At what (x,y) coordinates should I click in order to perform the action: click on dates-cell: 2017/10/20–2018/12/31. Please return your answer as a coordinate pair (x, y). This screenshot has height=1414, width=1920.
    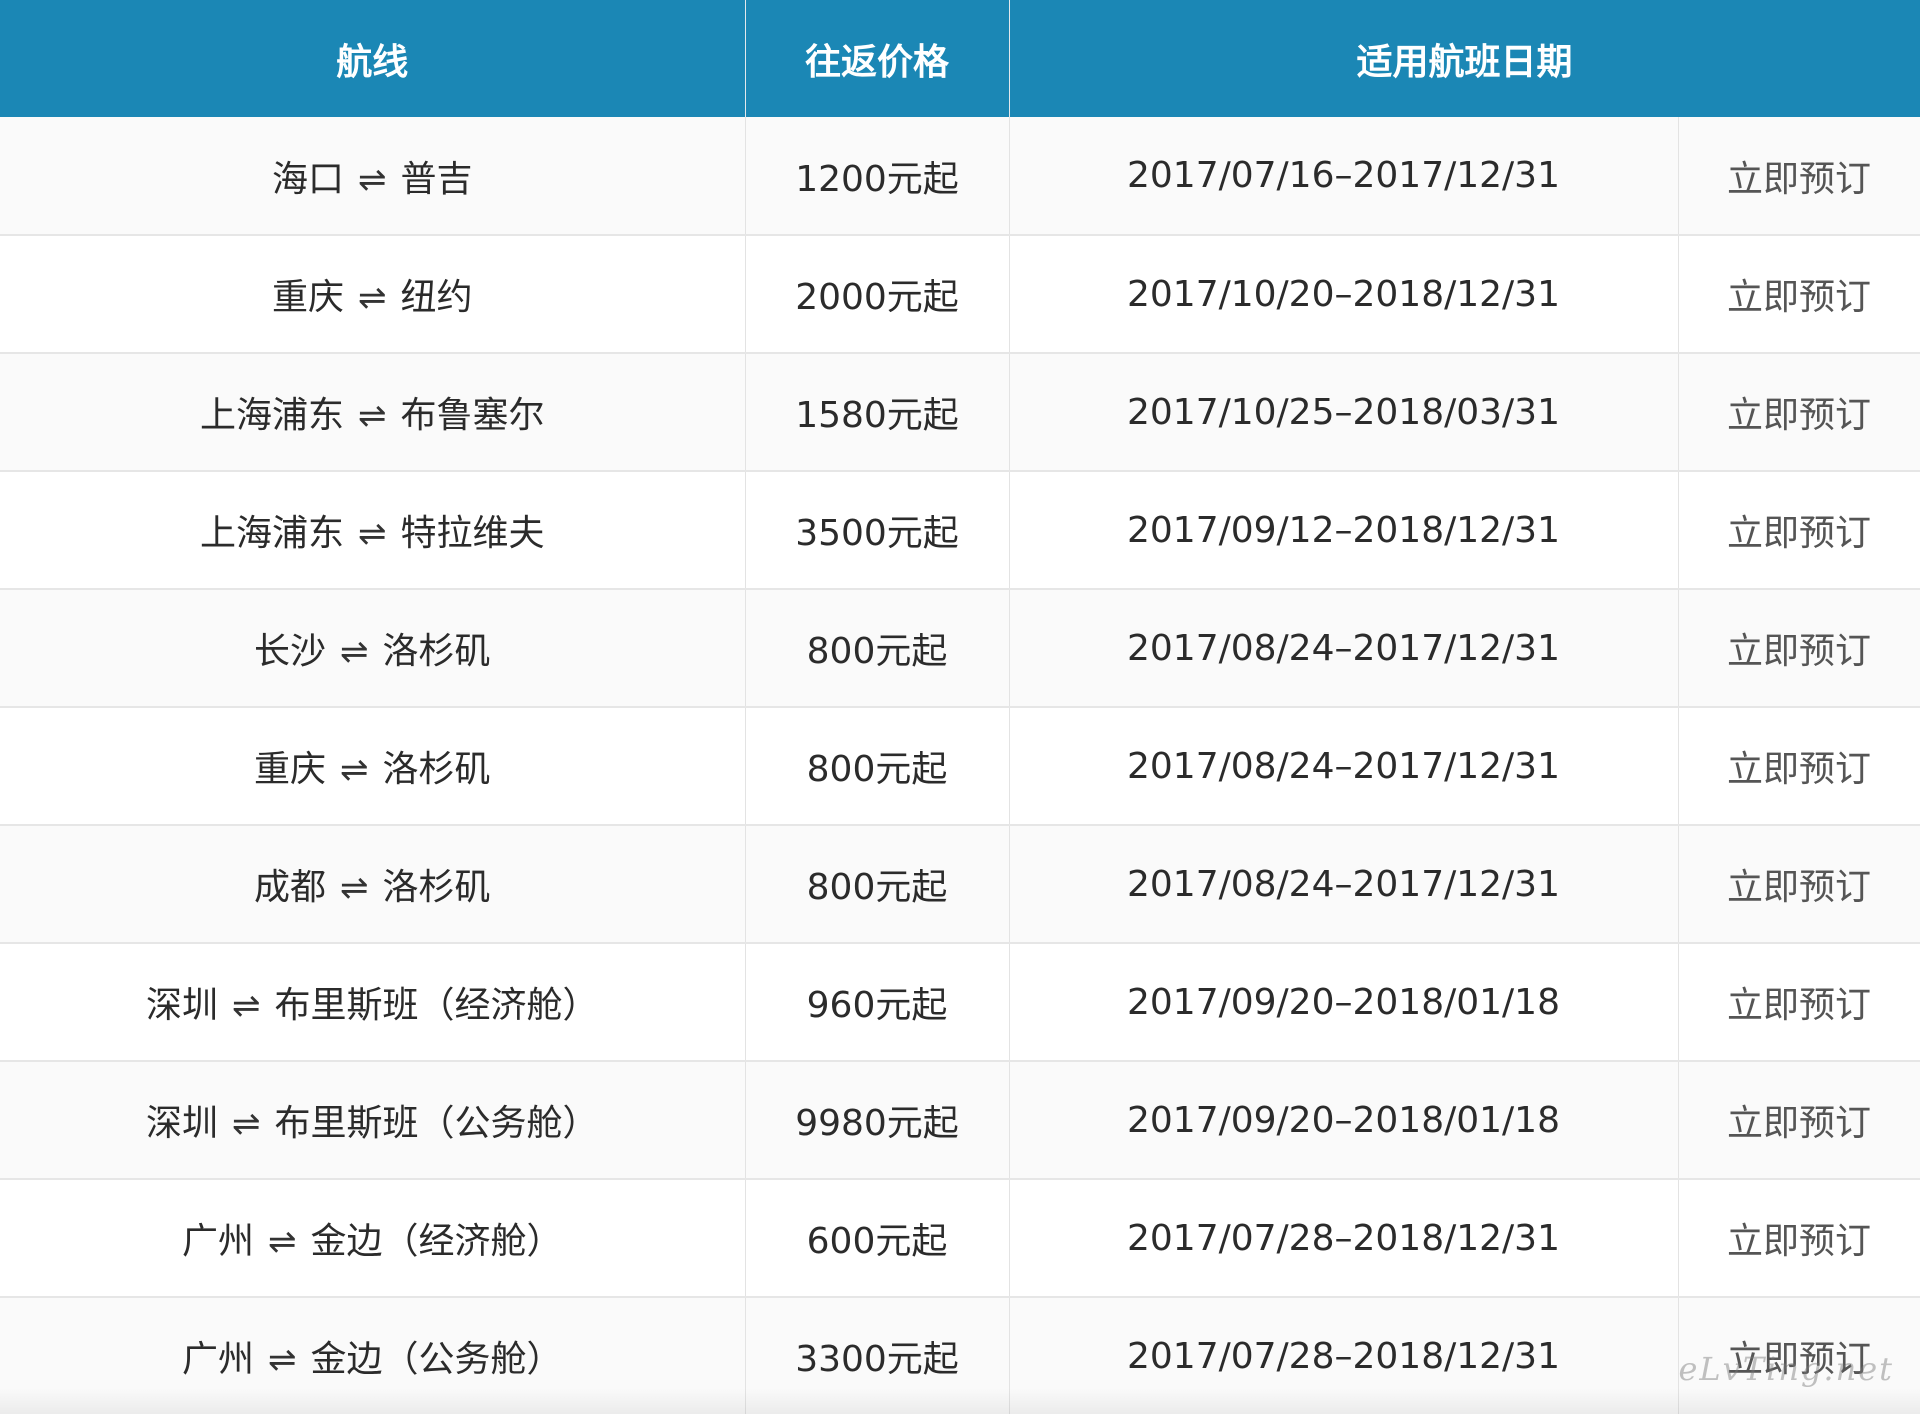
    Looking at the image, I should click on (1344, 294).